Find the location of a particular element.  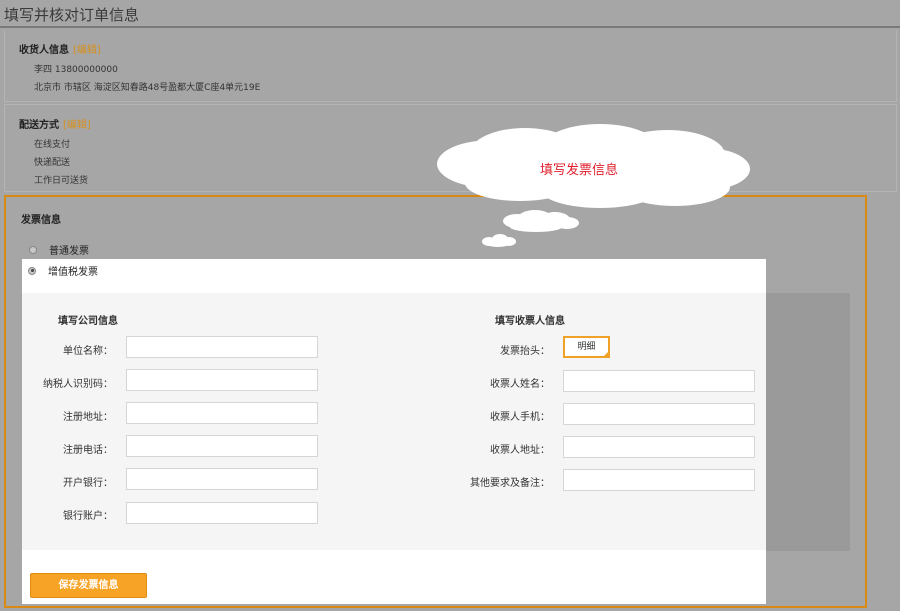

receiver-phone-label: 收票人手机： is located at coordinates (520, 417).